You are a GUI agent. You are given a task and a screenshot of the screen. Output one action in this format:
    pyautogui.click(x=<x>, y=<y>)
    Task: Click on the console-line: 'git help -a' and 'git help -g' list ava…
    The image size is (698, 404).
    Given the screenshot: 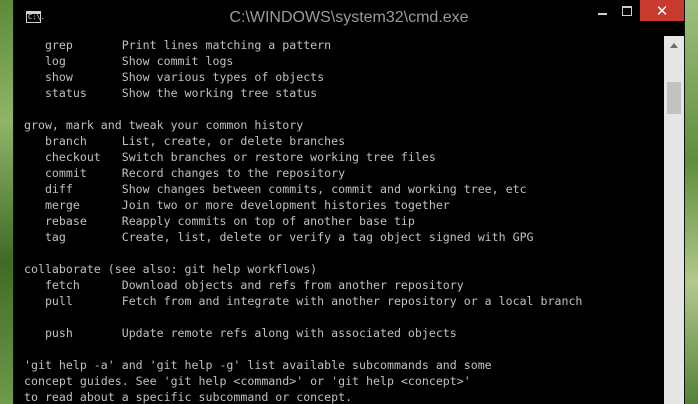 What is the action you would take?
    pyautogui.click(x=258, y=365)
    